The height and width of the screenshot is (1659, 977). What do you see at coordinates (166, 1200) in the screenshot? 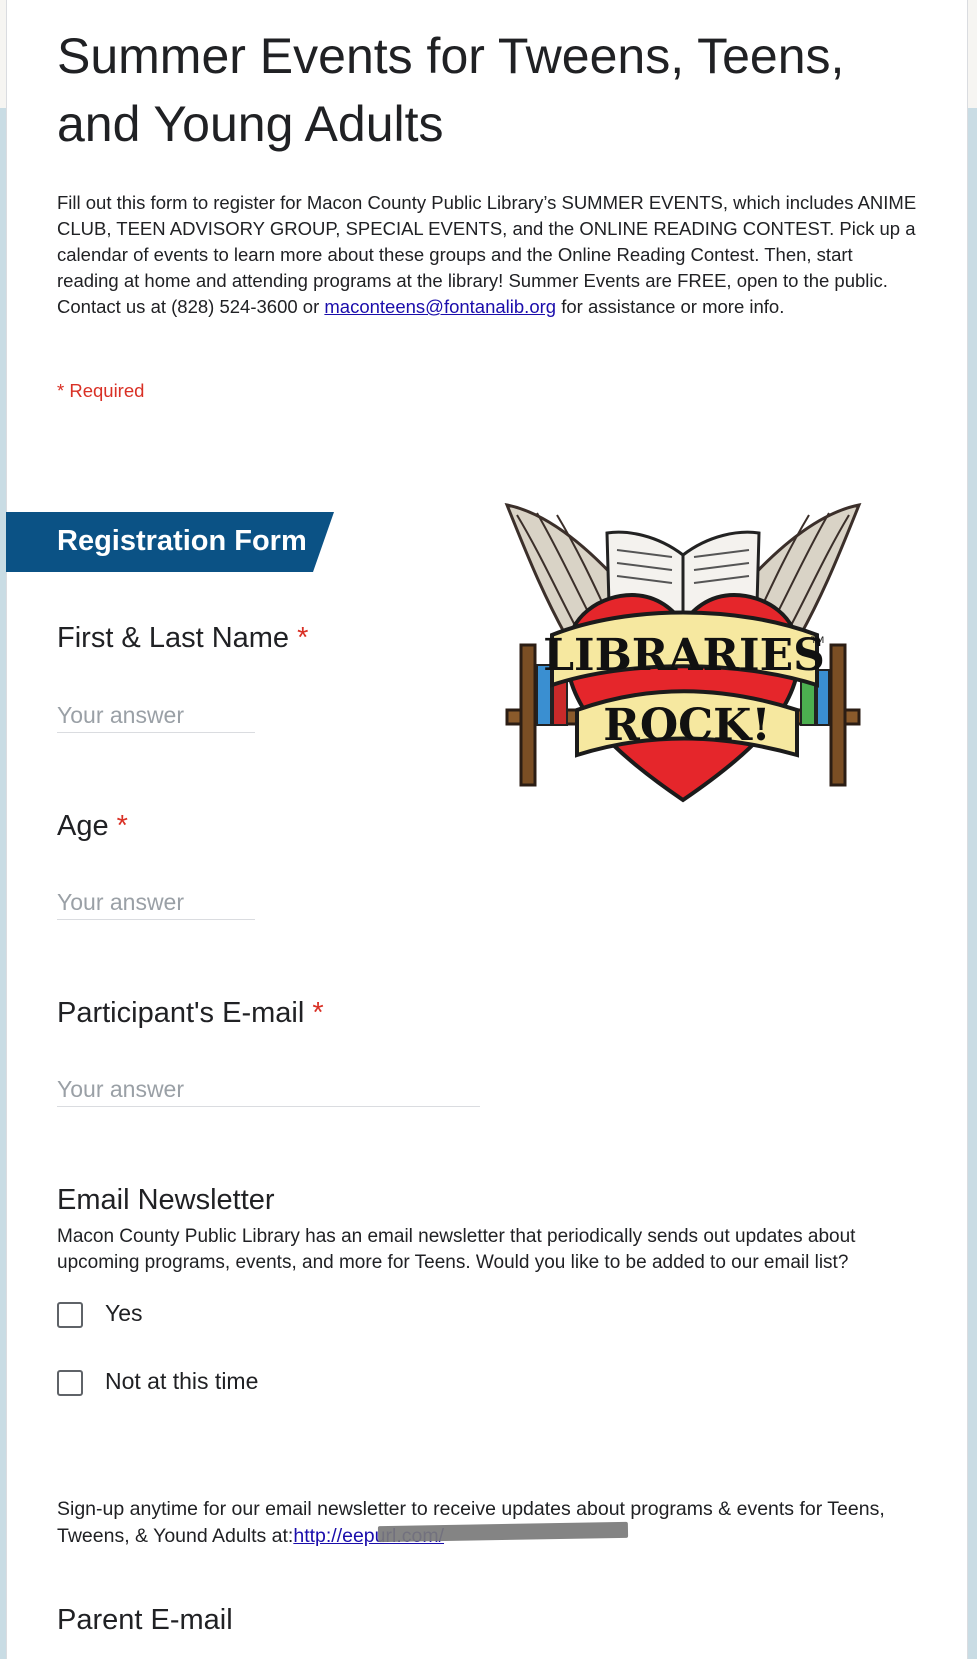
I see `question-newsletter-title: Email Newsletter` at bounding box center [166, 1200].